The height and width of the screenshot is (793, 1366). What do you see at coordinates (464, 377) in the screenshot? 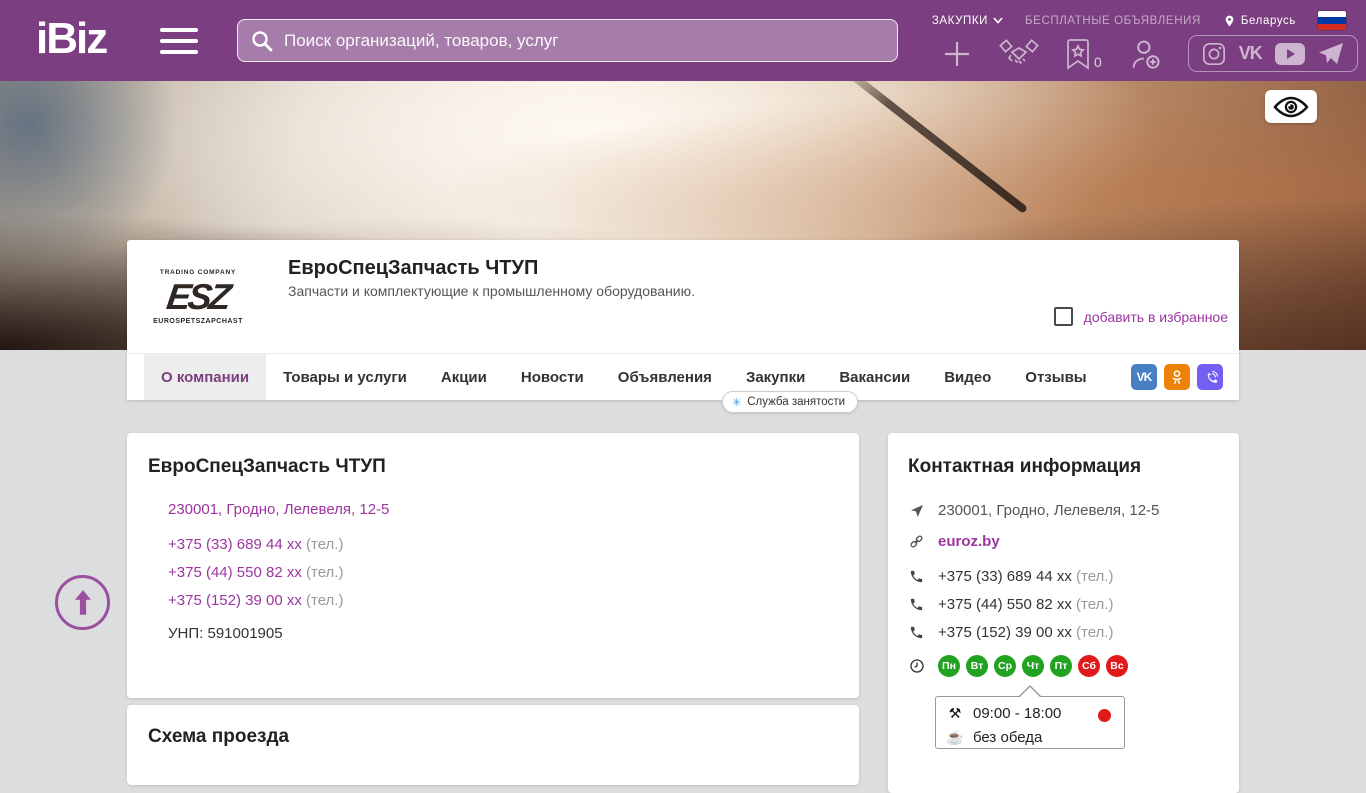
I see `tab-promotions: Акции` at bounding box center [464, 377].